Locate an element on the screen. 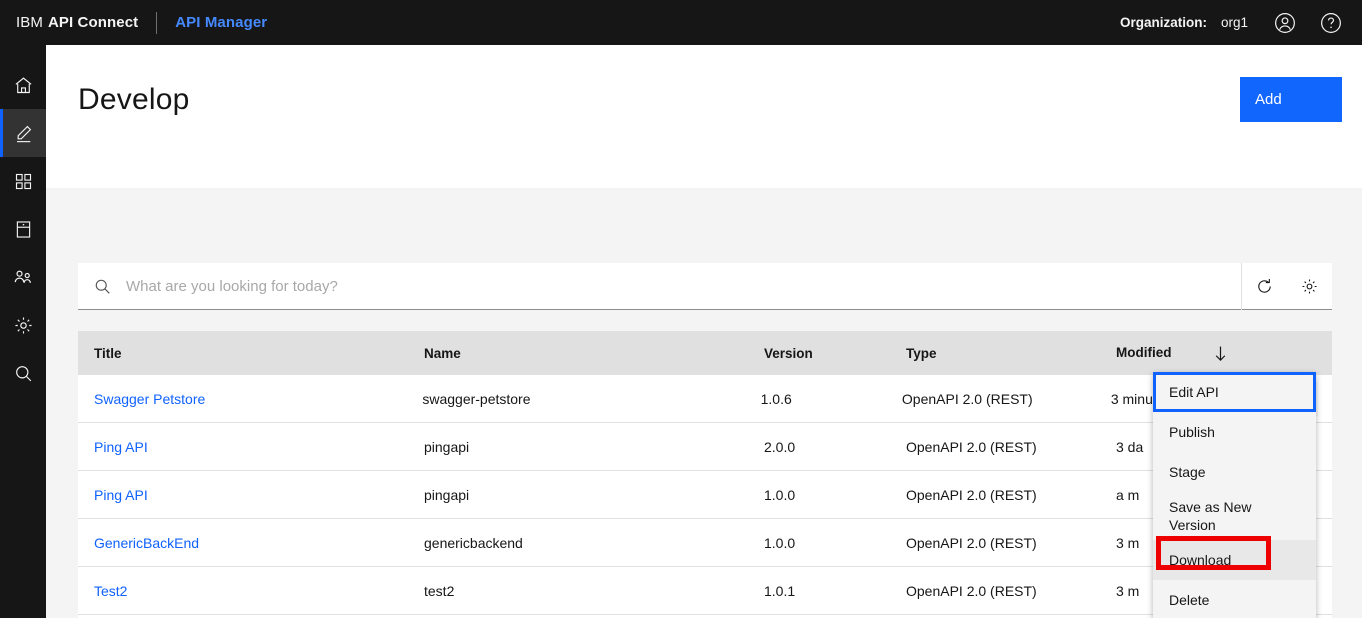  search-icon is located at coordinates (102, 286).